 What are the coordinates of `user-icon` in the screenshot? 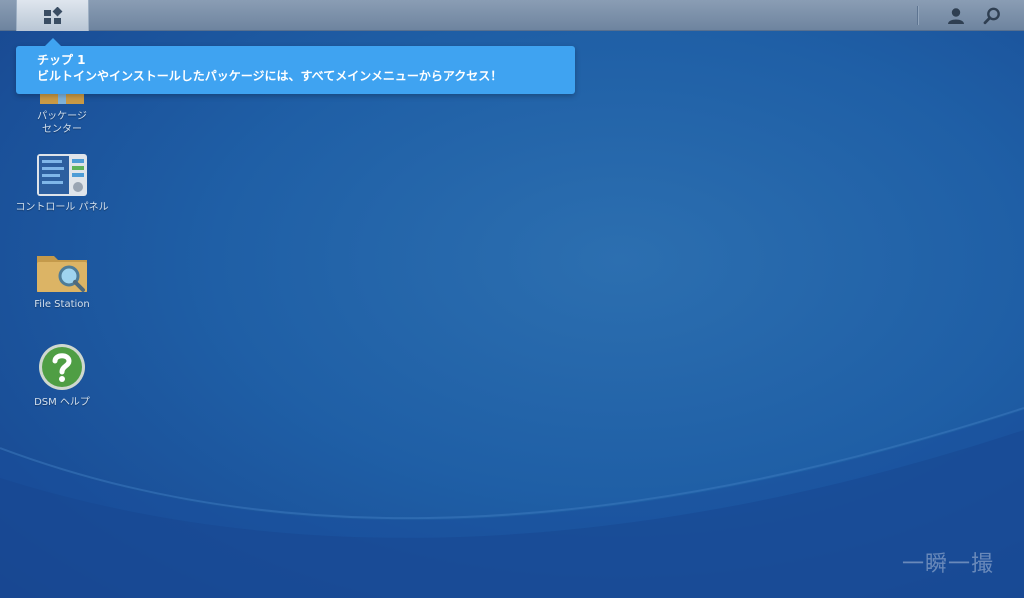 It's located at (956, 15).